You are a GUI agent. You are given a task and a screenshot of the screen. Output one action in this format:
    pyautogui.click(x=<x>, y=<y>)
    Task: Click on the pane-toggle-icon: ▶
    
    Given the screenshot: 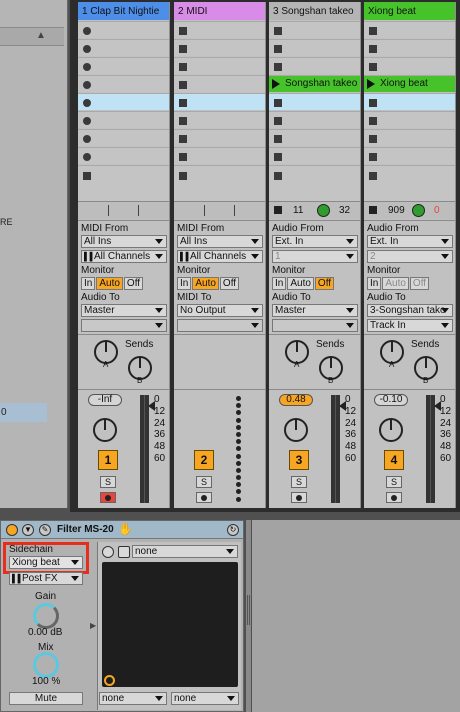 What is the action you would take?
    pyautogui.click(x=93, y=625)
    